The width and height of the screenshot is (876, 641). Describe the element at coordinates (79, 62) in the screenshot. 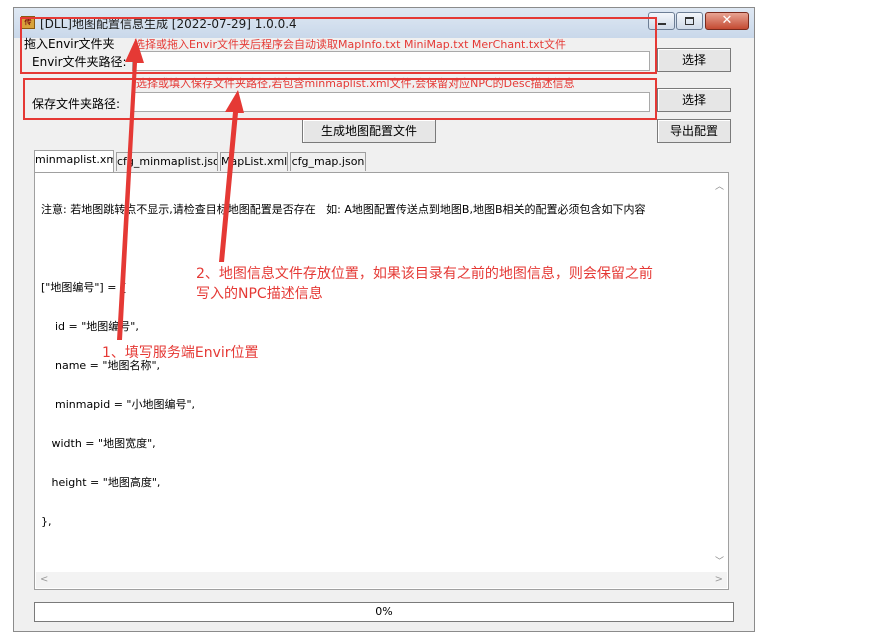

I see `envir-path-label: Envir文件夹路径:` at that location.